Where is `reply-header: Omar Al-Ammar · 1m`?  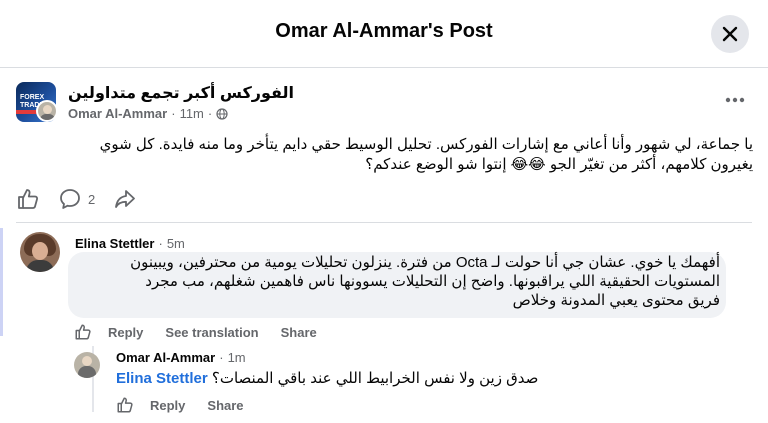
reply-header: Omar Al-Ammar · 1m is located at coordinates (181, 357).